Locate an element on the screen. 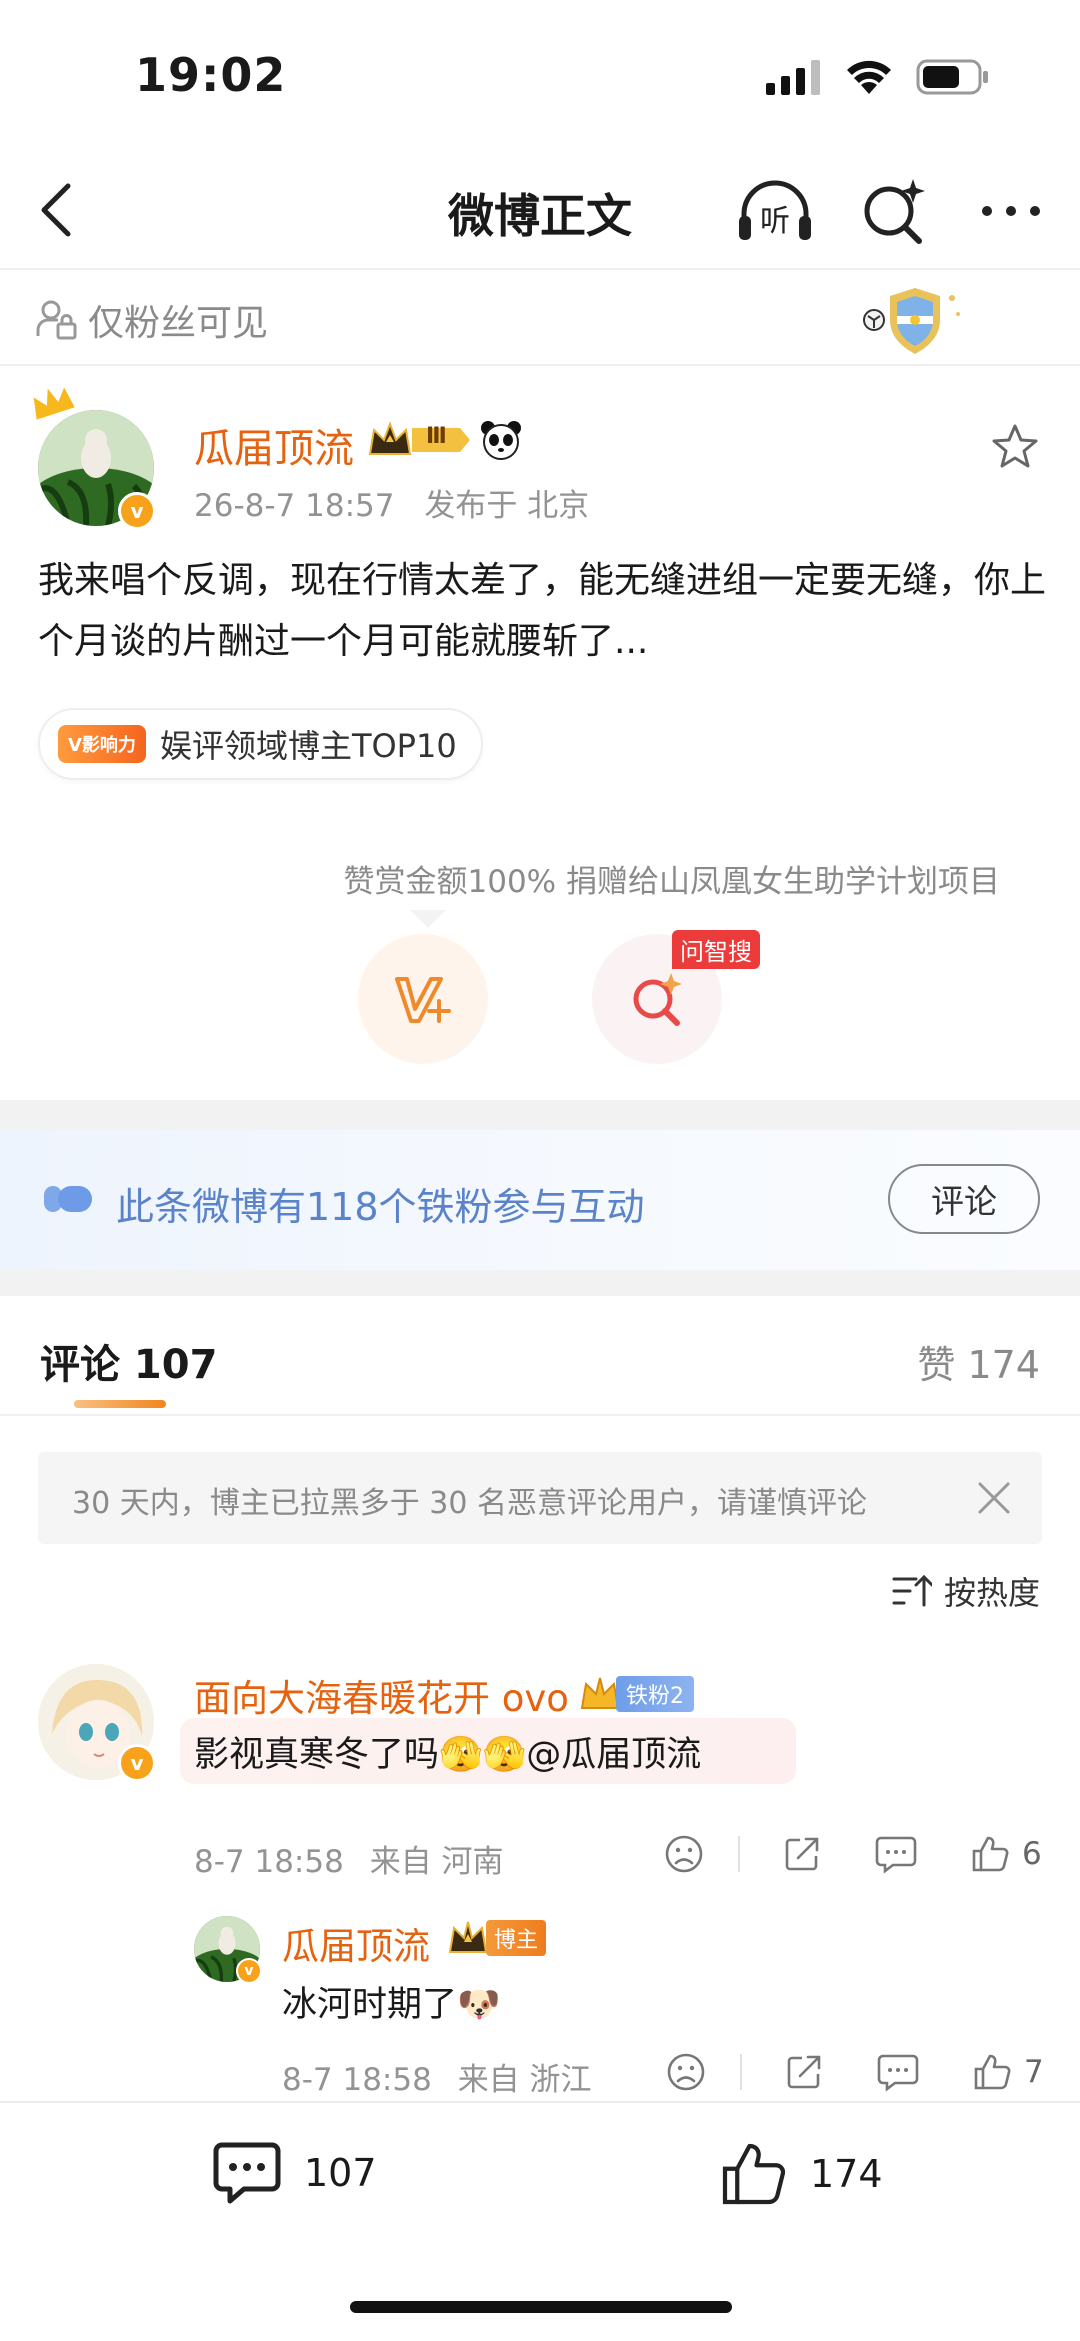 The image size is (1080, 2341). more-dots-icon is located at coordinates (1011, 211).